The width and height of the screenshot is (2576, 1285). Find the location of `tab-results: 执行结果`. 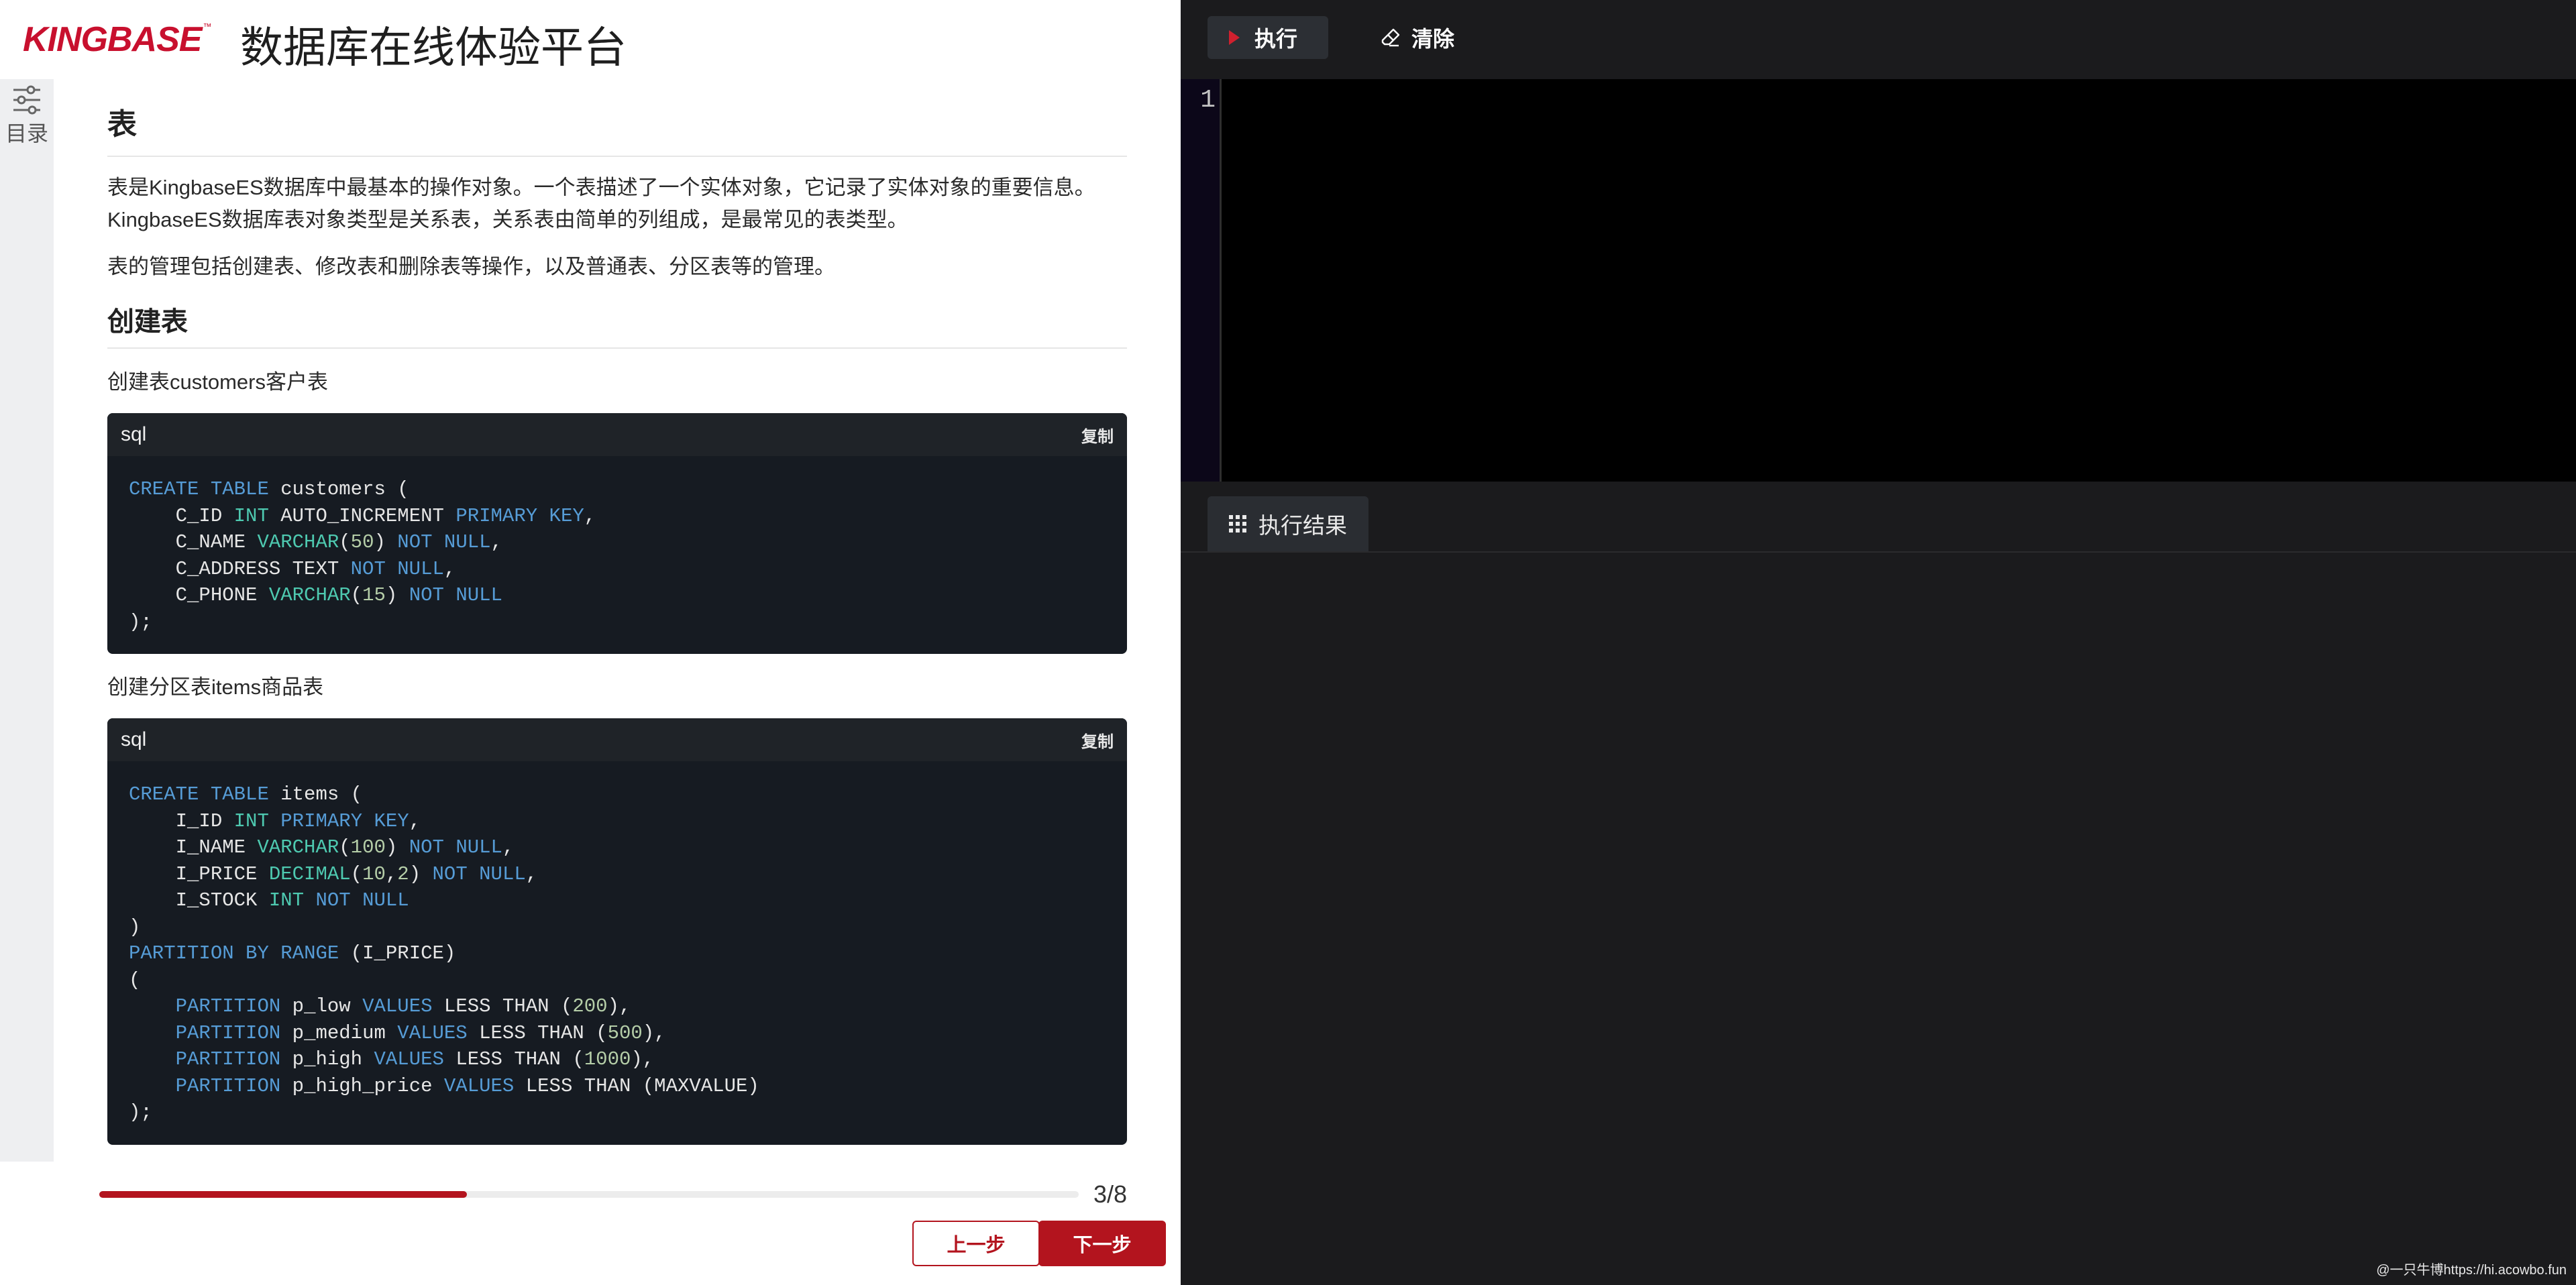

tab-results: 执行结果 is located at coordinates (1288, 523).